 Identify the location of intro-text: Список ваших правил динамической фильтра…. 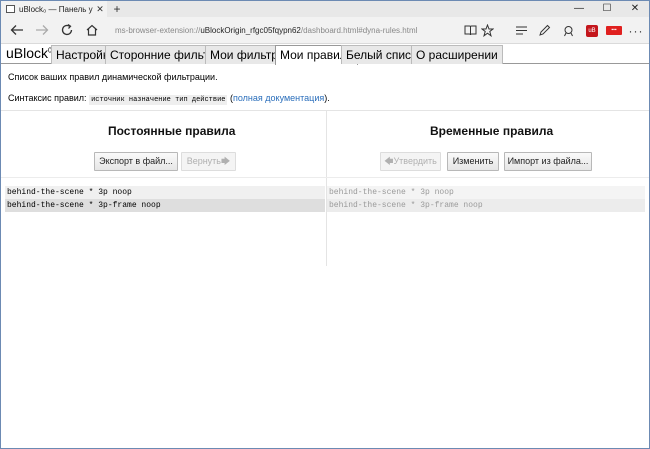
(113, 77).